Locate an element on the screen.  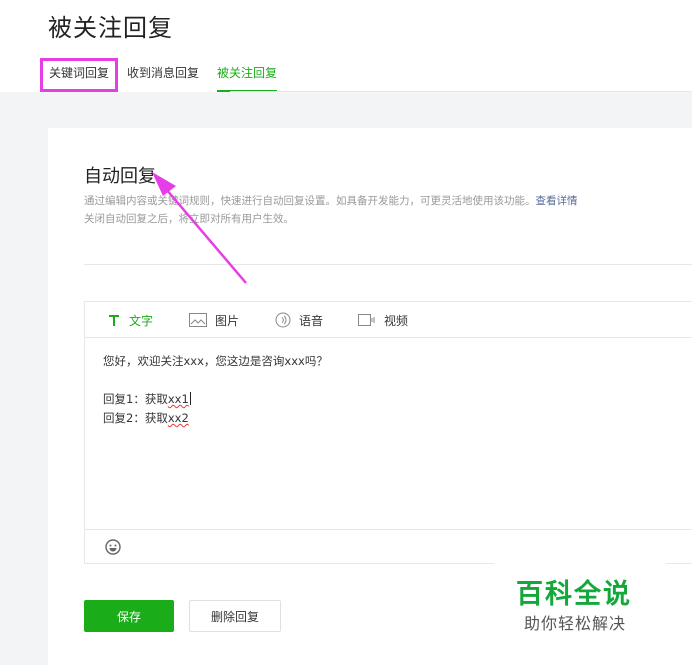
view-details-link: 查看详情 is located at coordinates (557, 201).